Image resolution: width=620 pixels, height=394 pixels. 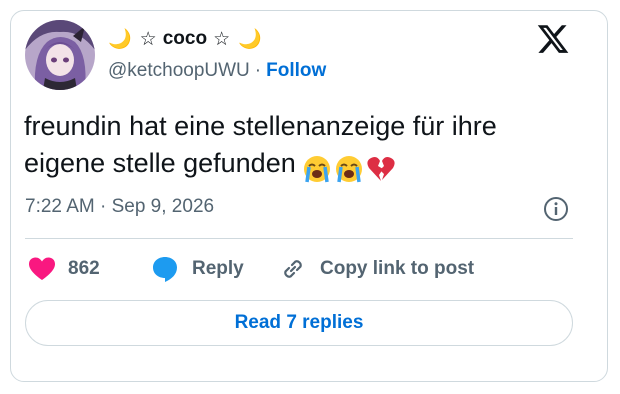 What do you see at coordinates (119, 207) in the screenshot?
I see `timestamp: 7:22 AM · Sep 9, 2026` at bounding box center [119, 207].